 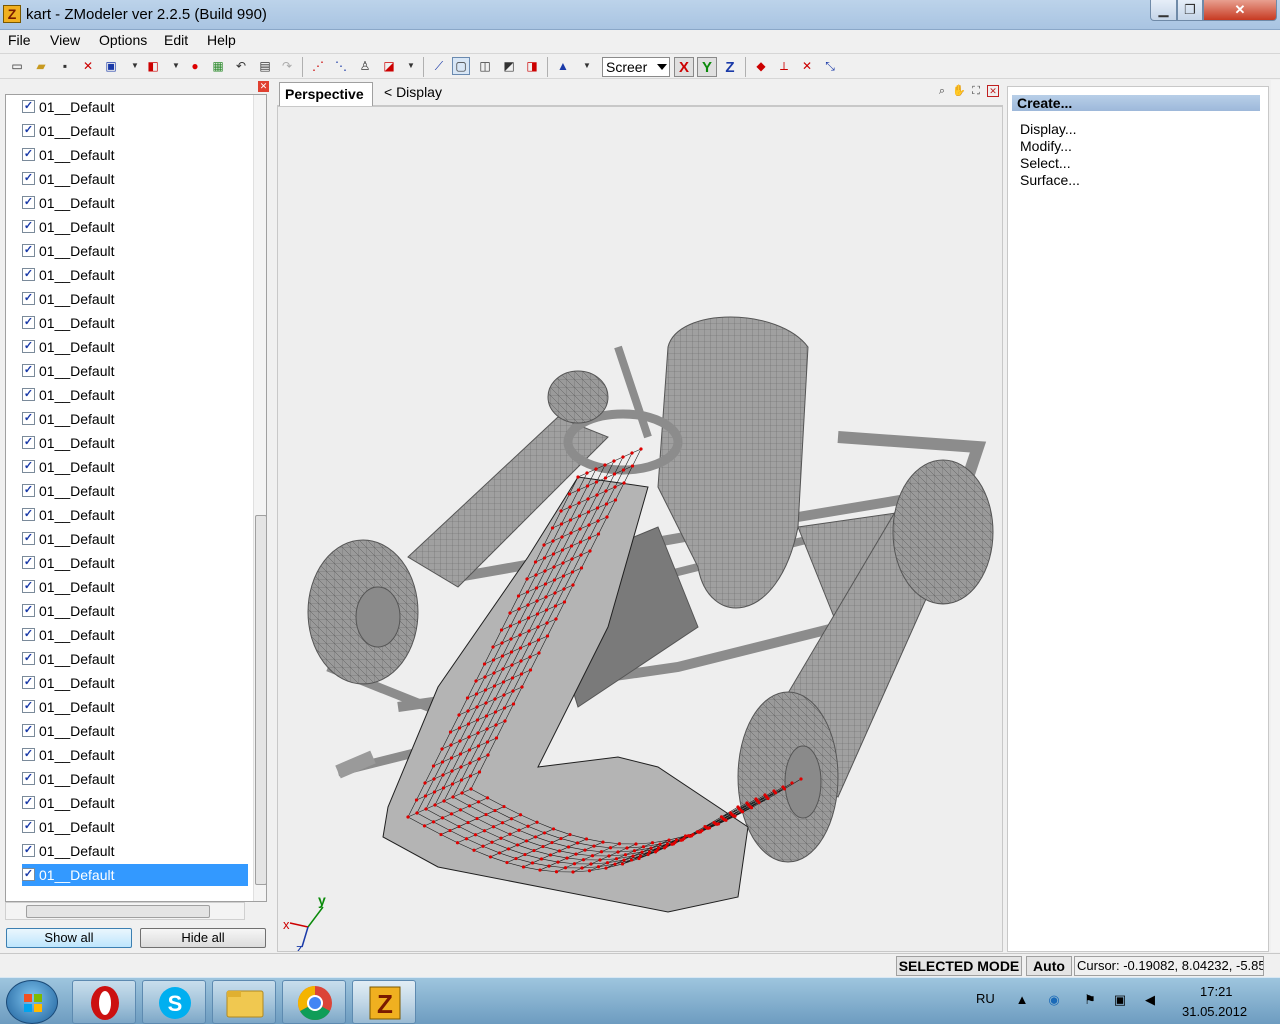 What do you see at coordinates (195, 66) in the screenshot?
I see `record-icon: ●` at bounding box center [195, 66].